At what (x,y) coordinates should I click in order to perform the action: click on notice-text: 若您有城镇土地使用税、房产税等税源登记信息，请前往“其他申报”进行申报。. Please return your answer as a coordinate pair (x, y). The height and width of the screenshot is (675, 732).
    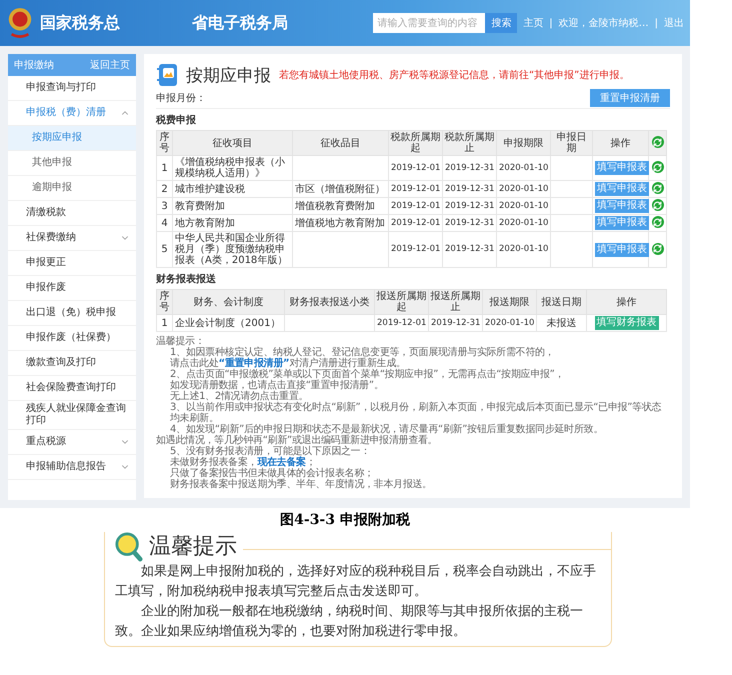
    Looking at the image, I should click on (454, 75).